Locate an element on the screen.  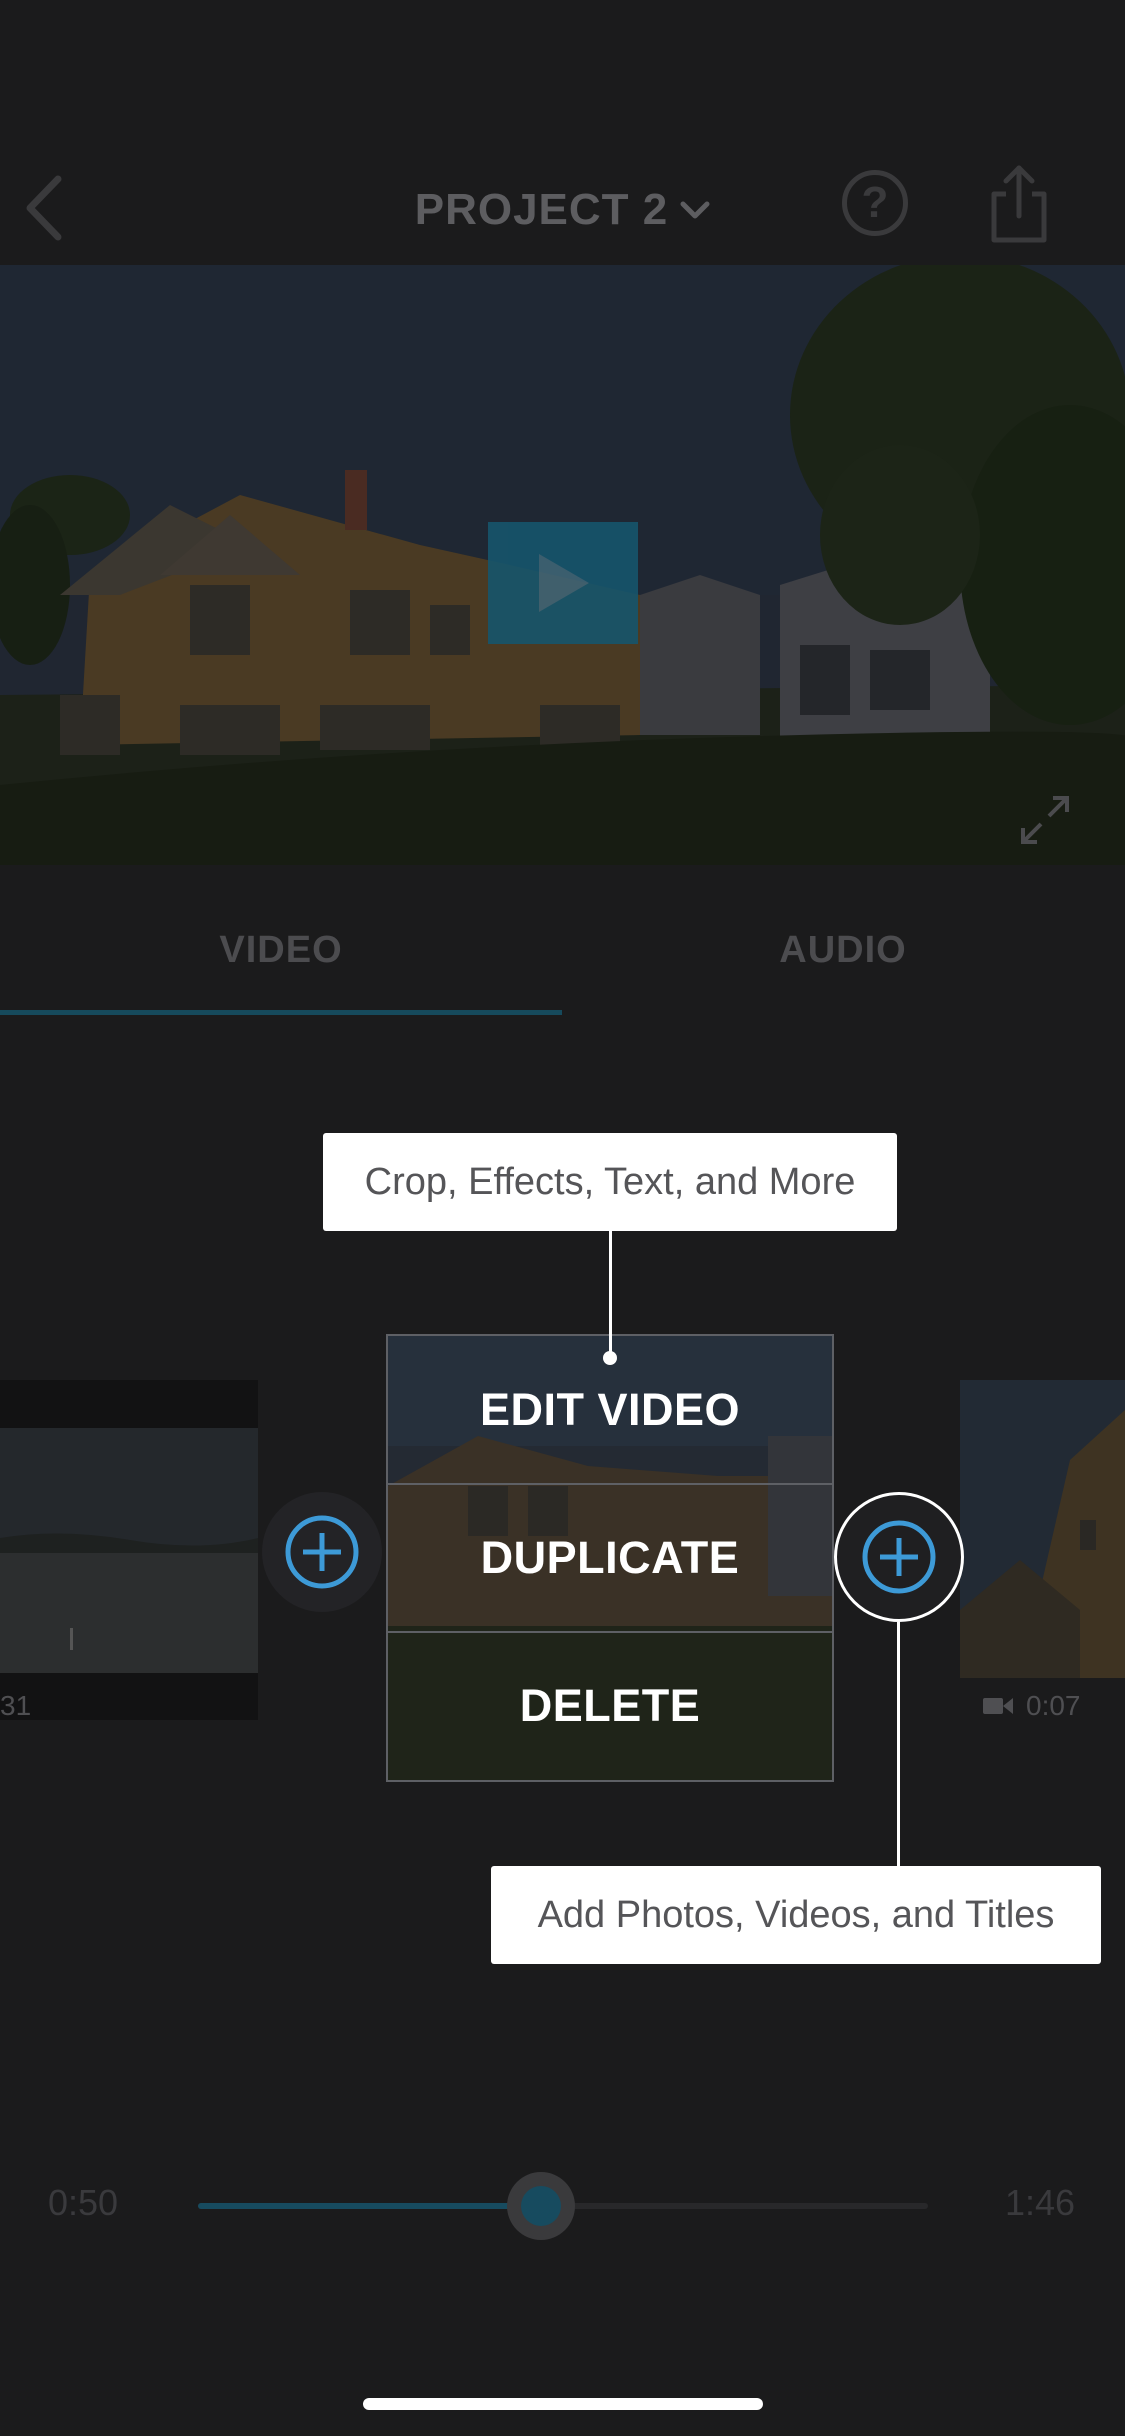
current-time: 0:50 is located at coordinates (83, 2202).